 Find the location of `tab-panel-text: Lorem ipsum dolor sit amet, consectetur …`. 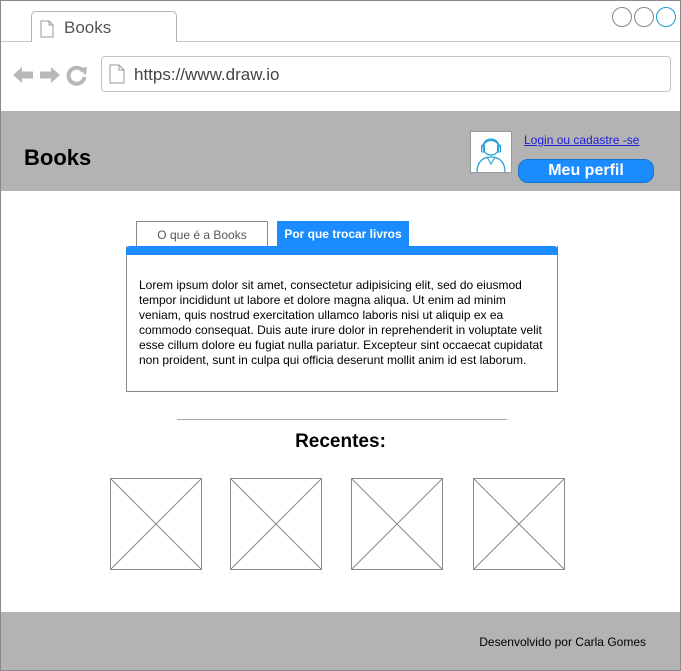

tab-panel-text: Lorem ipsum dolor sit amet, consectetur … is located at coordinates (341, 322).